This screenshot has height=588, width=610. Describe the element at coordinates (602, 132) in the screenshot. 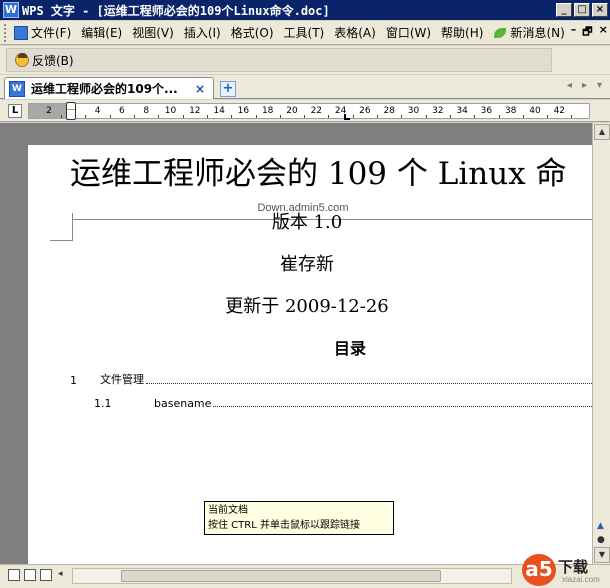

I see `scroll-up-button: ▲` at that location.